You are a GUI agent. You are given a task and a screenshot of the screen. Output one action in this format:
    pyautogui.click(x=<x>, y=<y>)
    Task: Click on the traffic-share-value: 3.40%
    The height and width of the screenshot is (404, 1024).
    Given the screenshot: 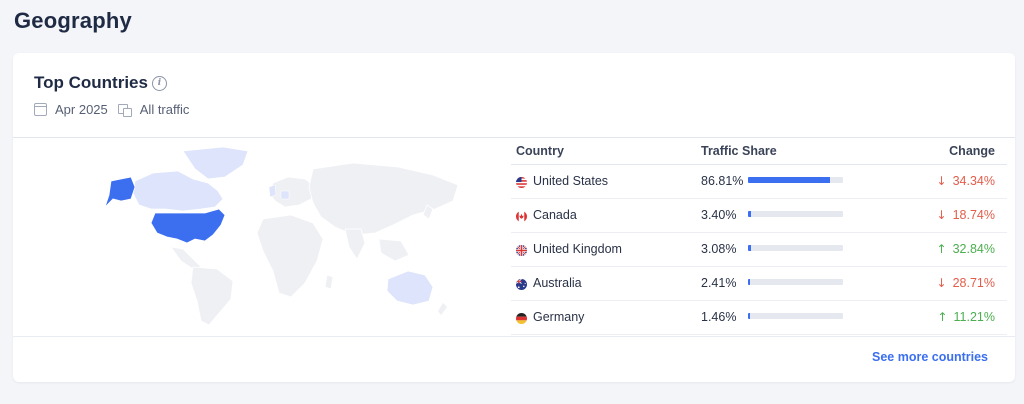 What is the action you would take?
    pyautogui.click(x=719, y=215)
    